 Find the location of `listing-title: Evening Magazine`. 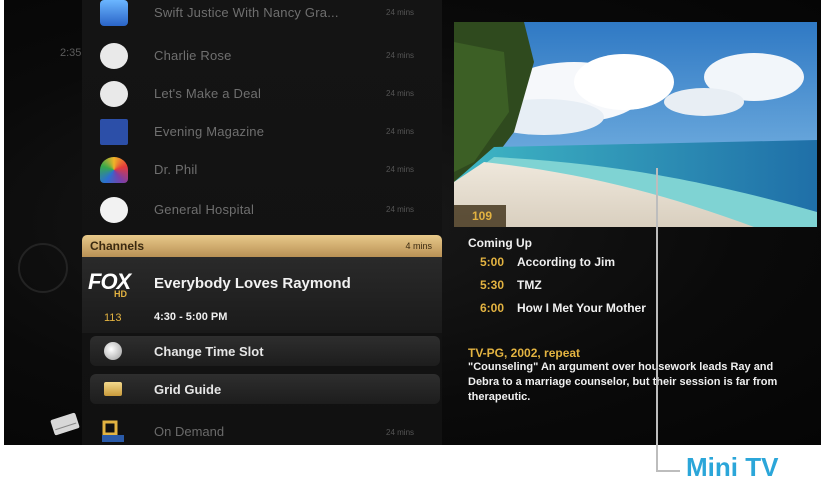

listing-title: Evening Magazine is located at coordinates (209, 131).